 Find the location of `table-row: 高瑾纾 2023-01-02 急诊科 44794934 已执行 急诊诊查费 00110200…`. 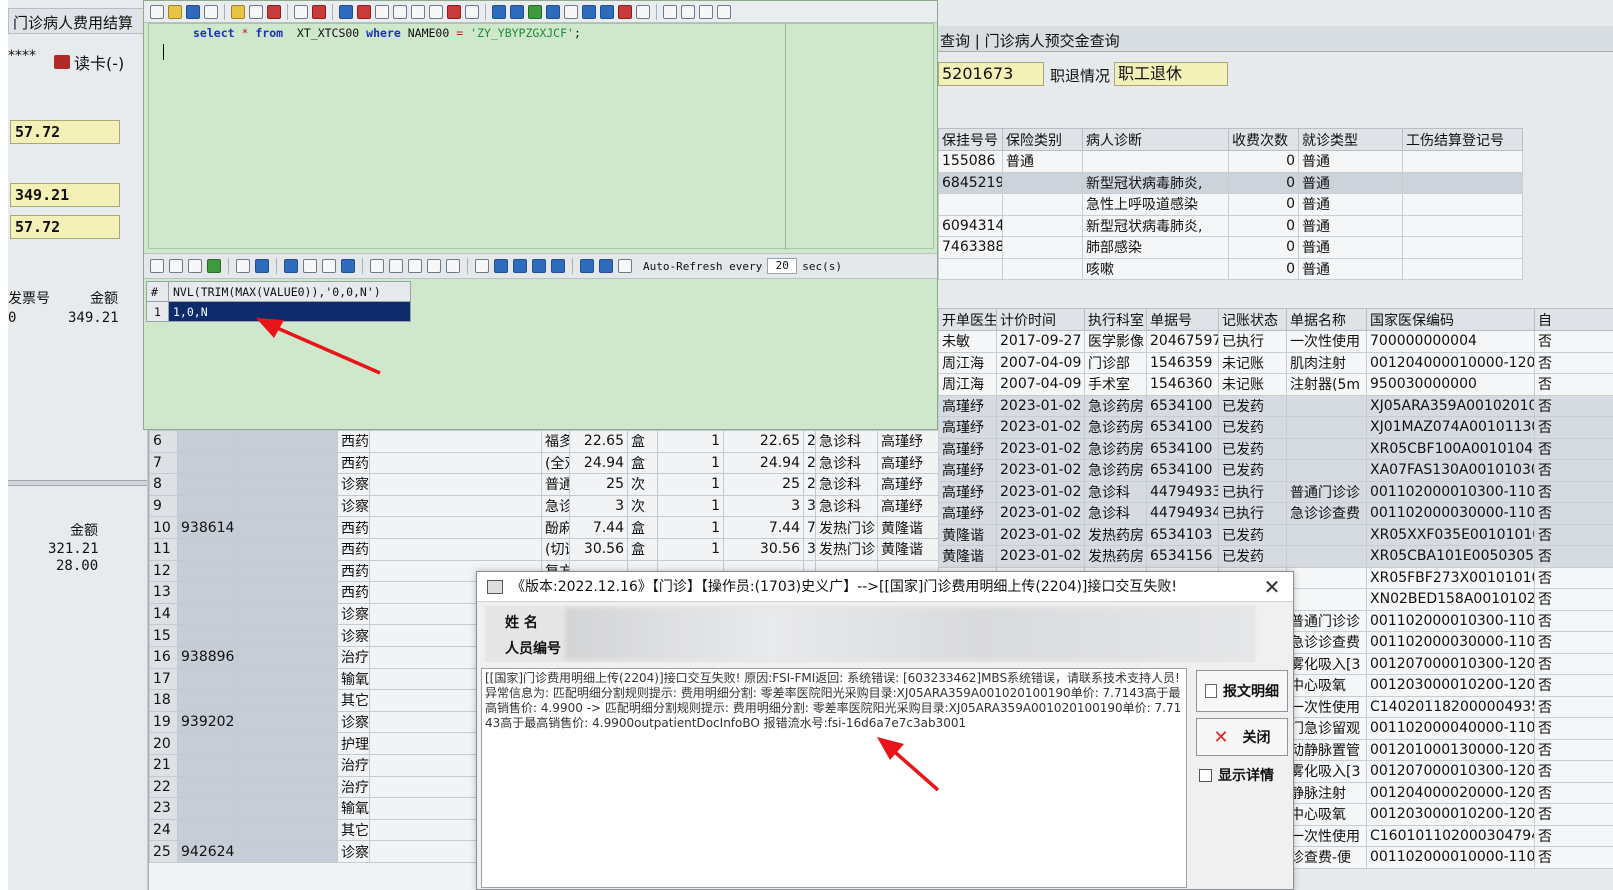

table-row: 高瑾纾 2023-01-02 急诊科 44794934 已执行 急诊诊查费 00110200… is located at coordinates (1275, 513).